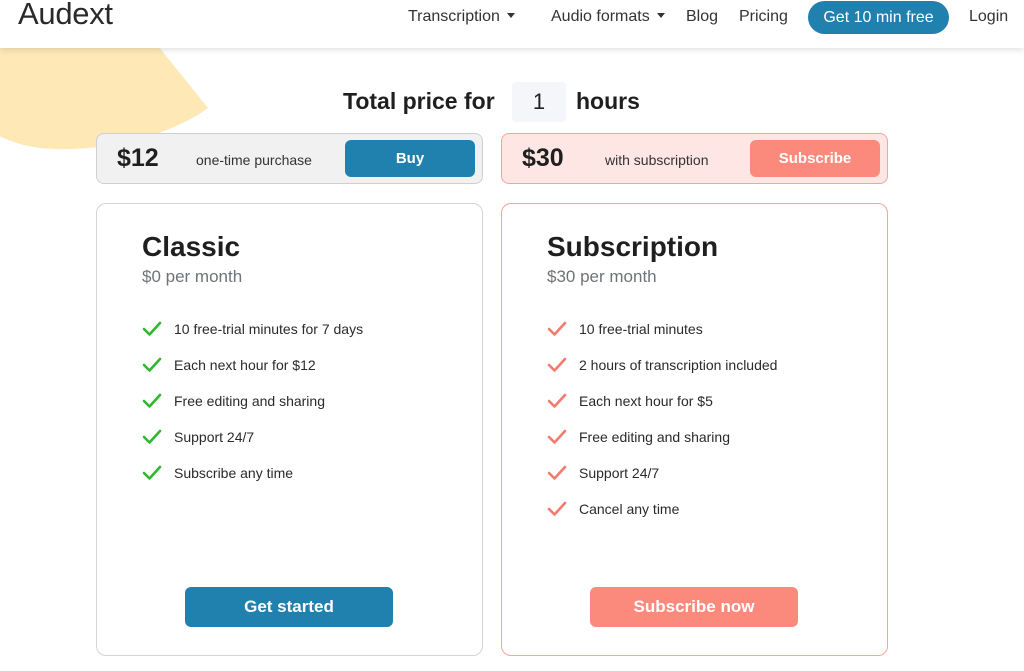 The image size is (1024, 671). What do you see at coordinates (454, 16) in the screenshot?
I see `nav-item-label: Transcription` at bounding box center [454, 16].